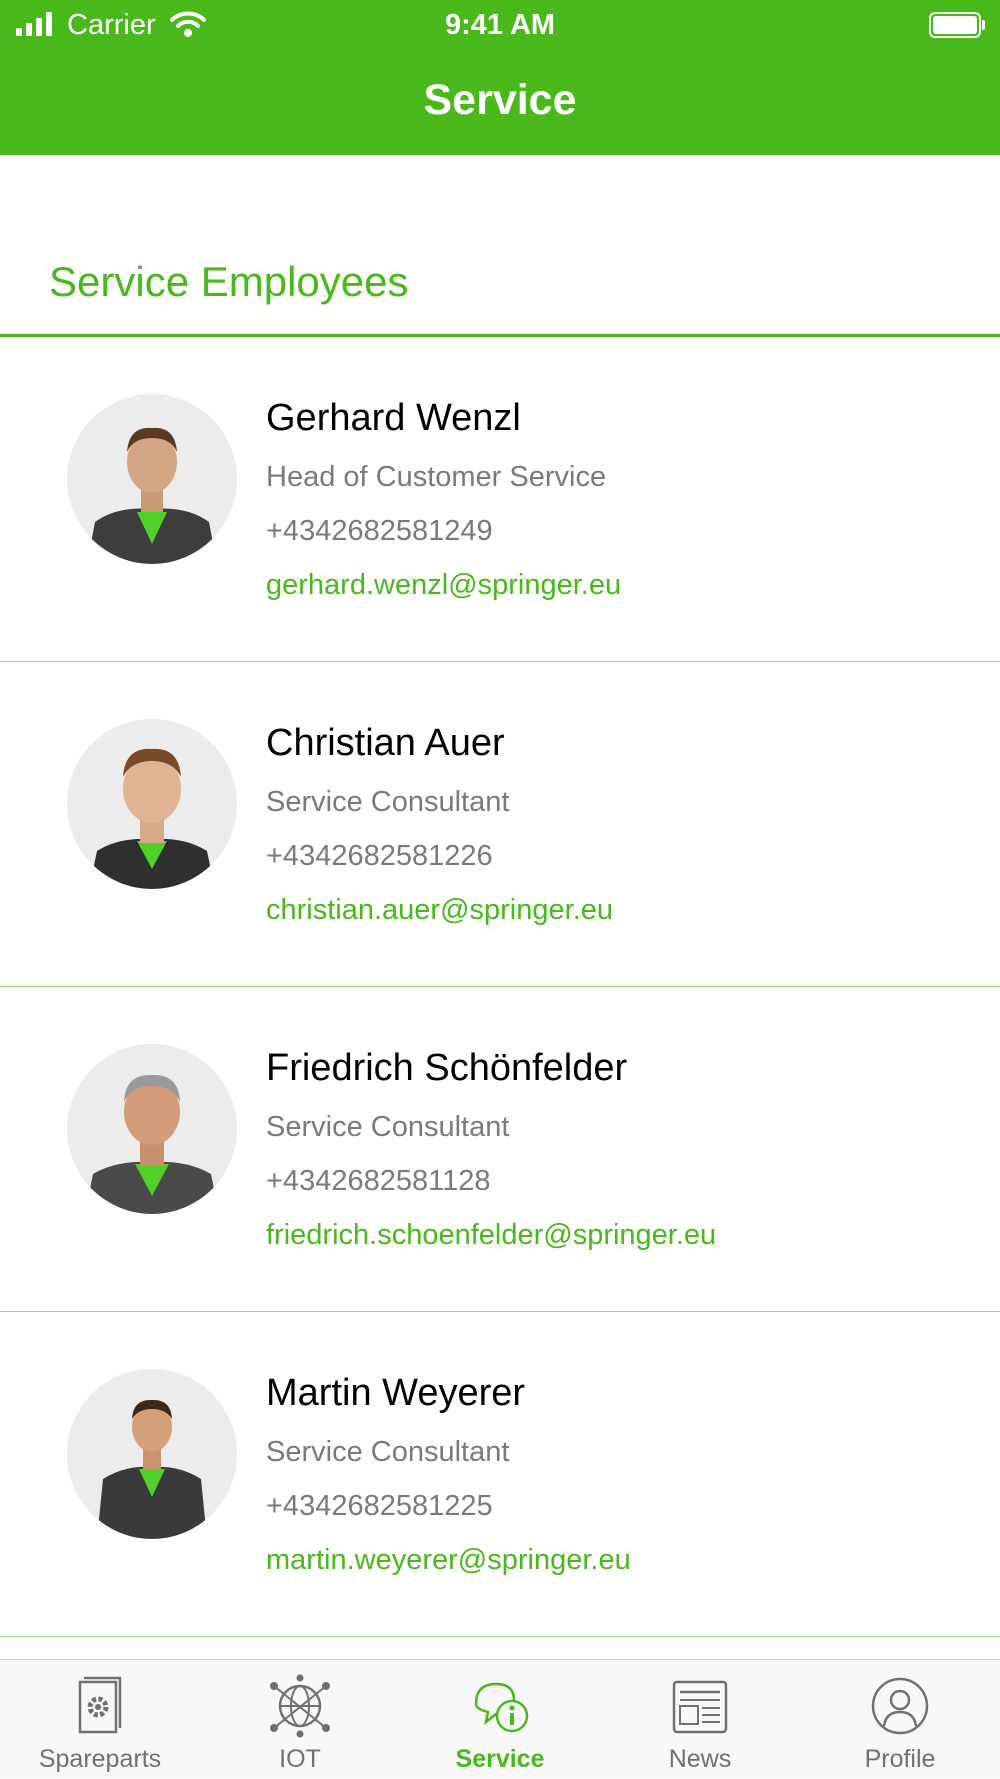 Image resolution: width=1000 pixels, height=1779 pixels. Describe the element at coordinates (447, 1068) in the screenshot. I see `employee-name: Friedrich Schönfelder` at that location.